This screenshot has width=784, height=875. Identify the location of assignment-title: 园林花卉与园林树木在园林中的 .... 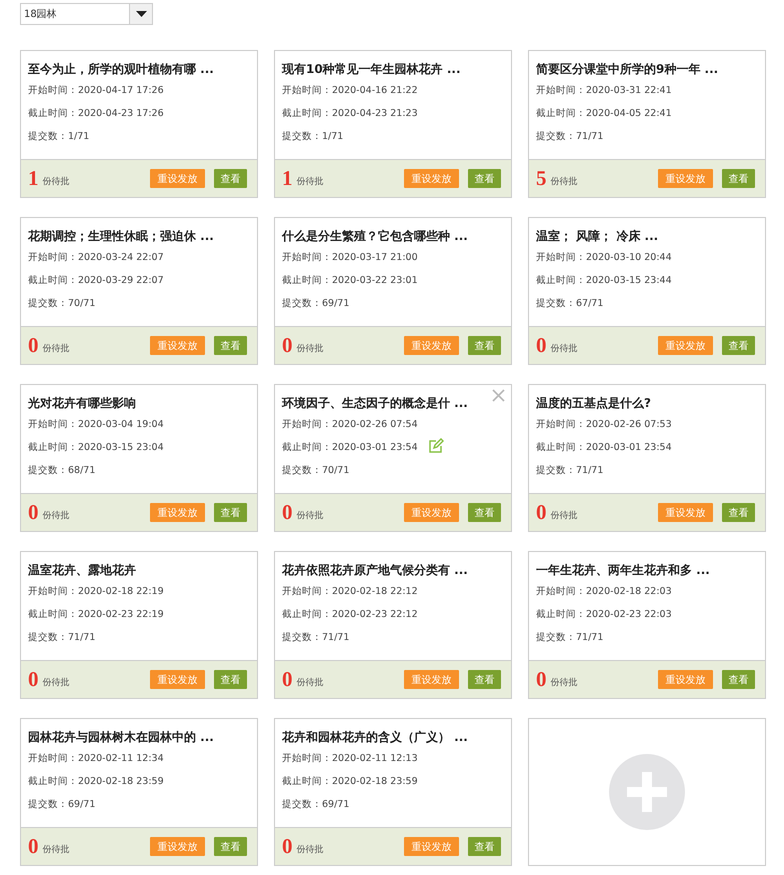
(139, 737).